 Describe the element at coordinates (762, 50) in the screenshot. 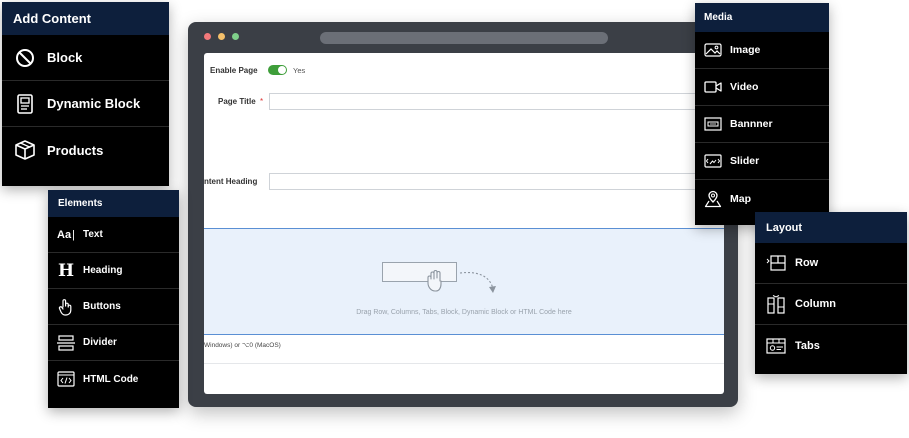

I see `media-item-image: Image` at that location.